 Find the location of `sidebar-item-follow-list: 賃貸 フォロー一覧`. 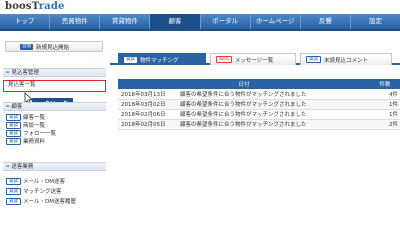

sidebar-item-follow-list: 賃貸 フォロー一覧 is located at coordinates (31, 133).